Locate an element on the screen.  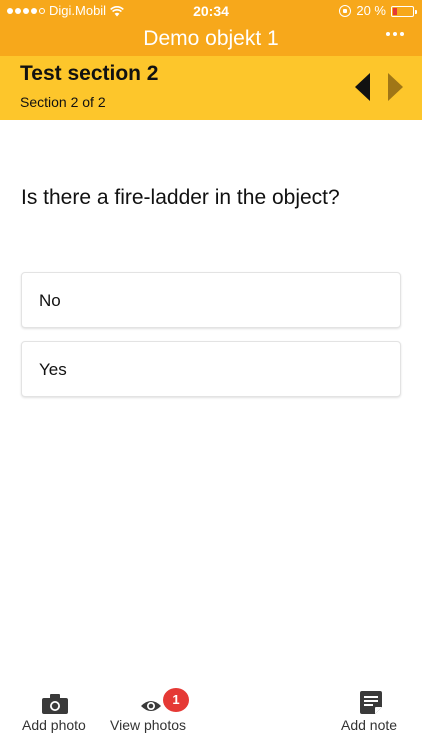
more-dots-icon is located at coordinates (395, 34).